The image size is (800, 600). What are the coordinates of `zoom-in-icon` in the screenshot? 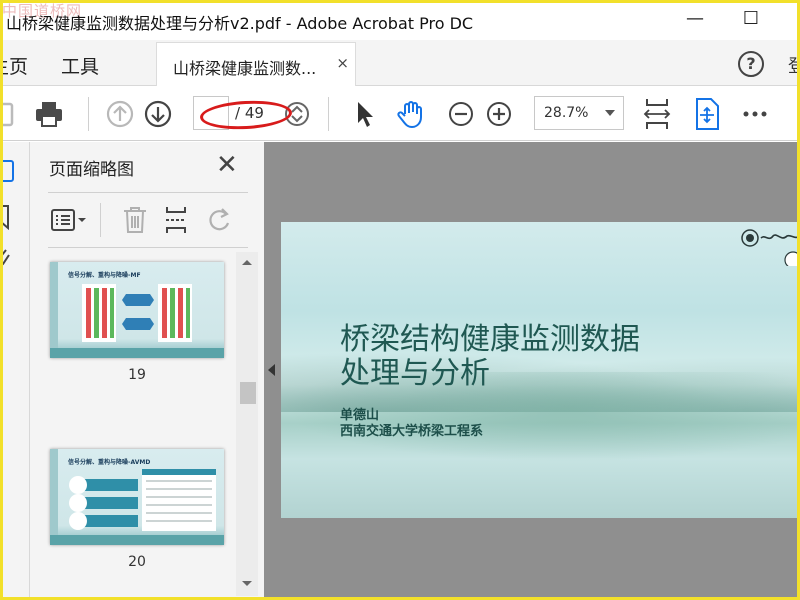 It's located at (499, 114).